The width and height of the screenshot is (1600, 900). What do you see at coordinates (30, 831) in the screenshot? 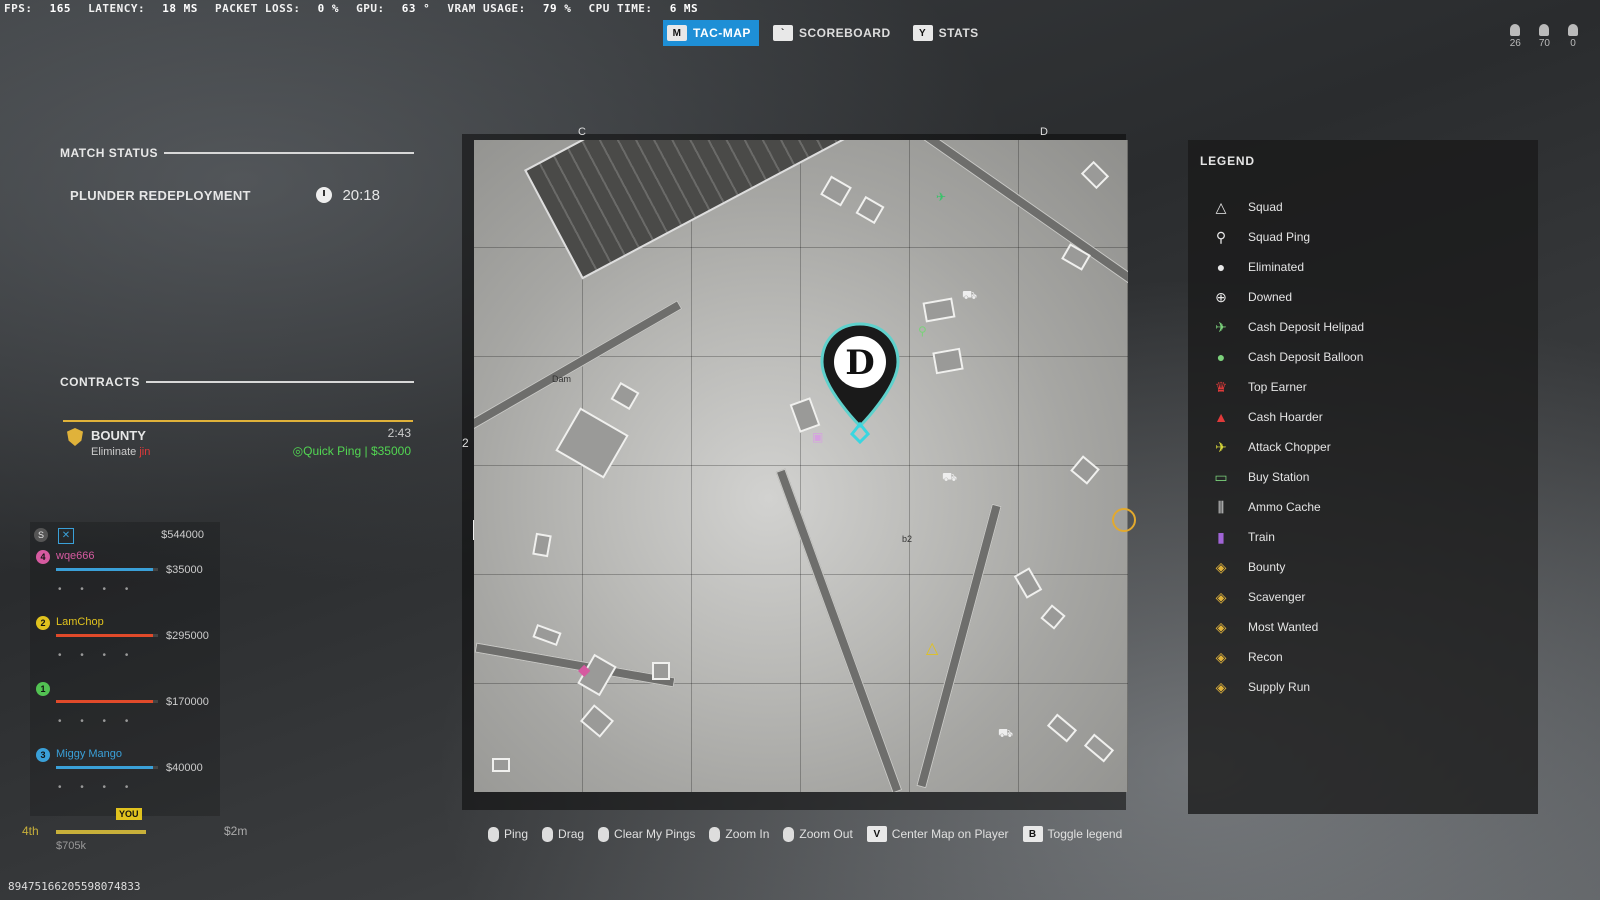
I see `rank-position: 4th` at bounding box center [30, 831].